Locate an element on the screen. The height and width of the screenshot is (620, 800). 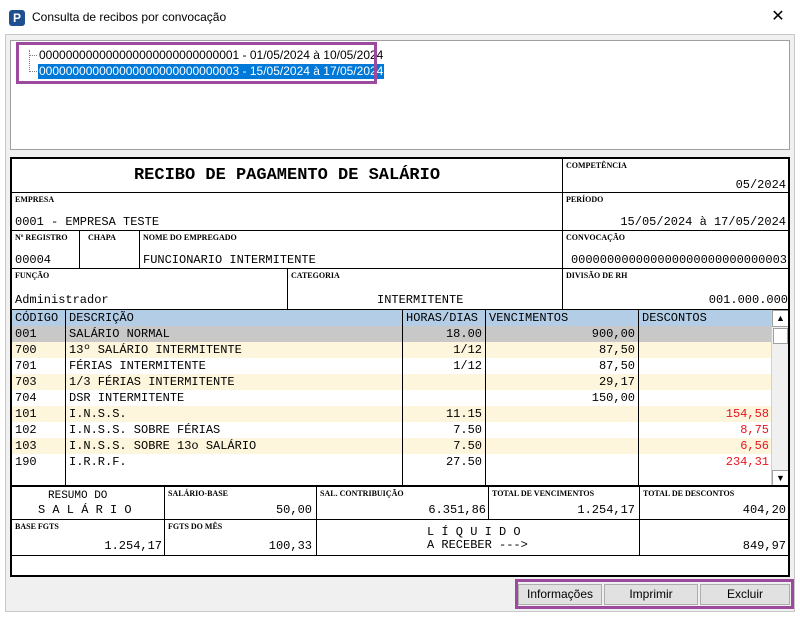
grid-divider is located at coordinates (485, 405).